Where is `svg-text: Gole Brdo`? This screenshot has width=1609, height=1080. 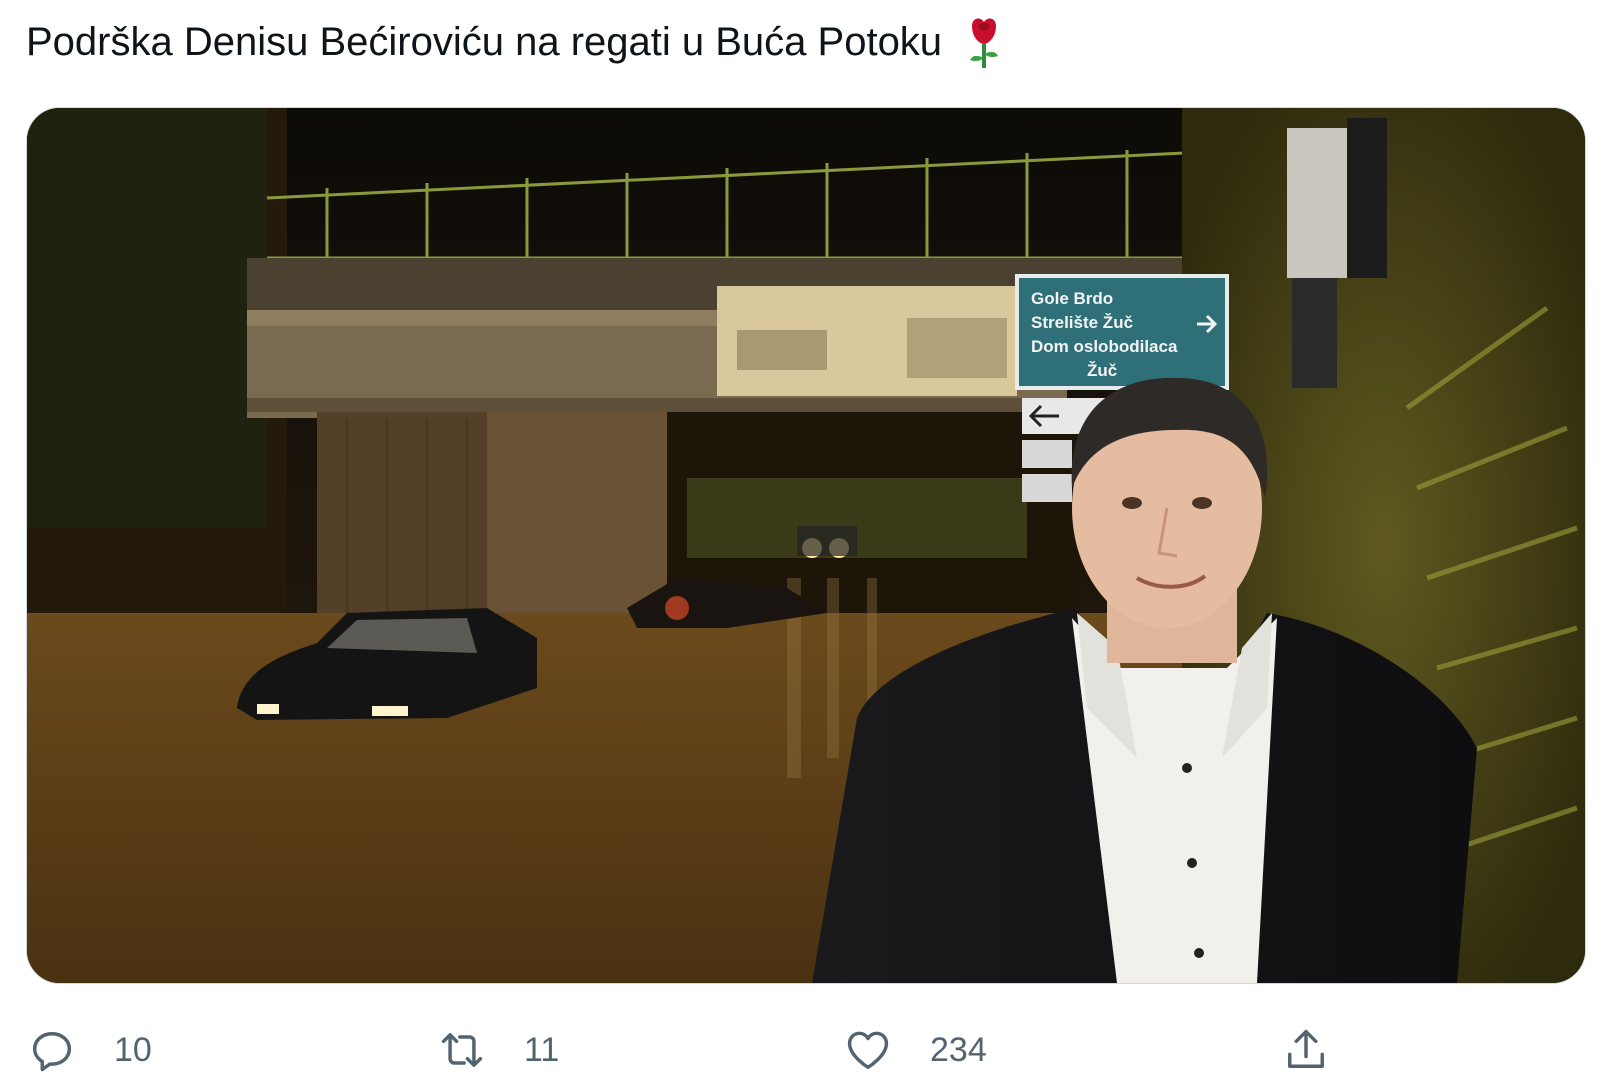
svg-text: Gole Brdo is located at coordinates (1072, 298).